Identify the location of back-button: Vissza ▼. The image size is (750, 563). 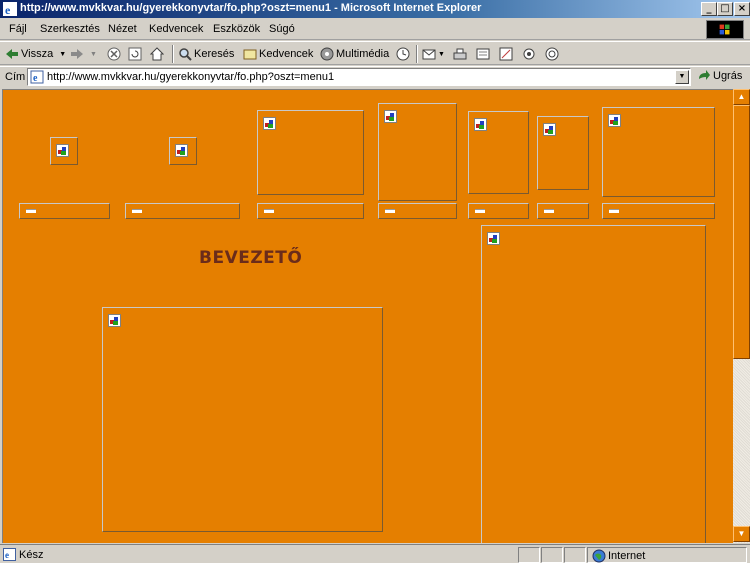
(35, 54).